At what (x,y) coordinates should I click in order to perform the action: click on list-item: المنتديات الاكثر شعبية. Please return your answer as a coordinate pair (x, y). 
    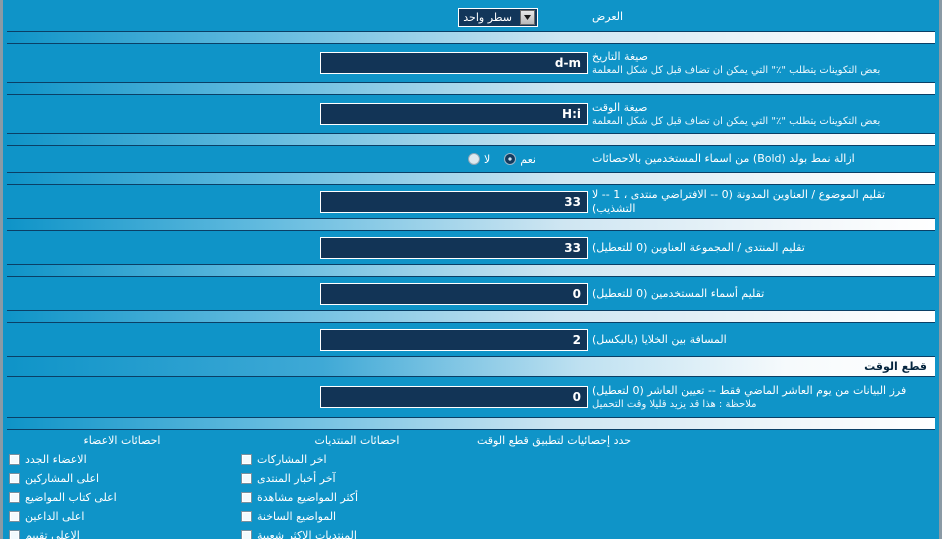
    Looking at the image, I should click on (357, 532).